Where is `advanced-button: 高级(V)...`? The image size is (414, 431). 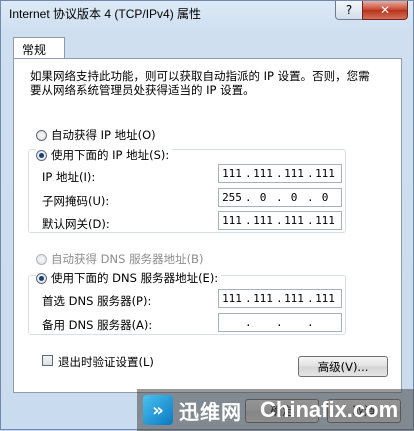
advanced-button: 高级(V)... is located at coordinates (343, 366).